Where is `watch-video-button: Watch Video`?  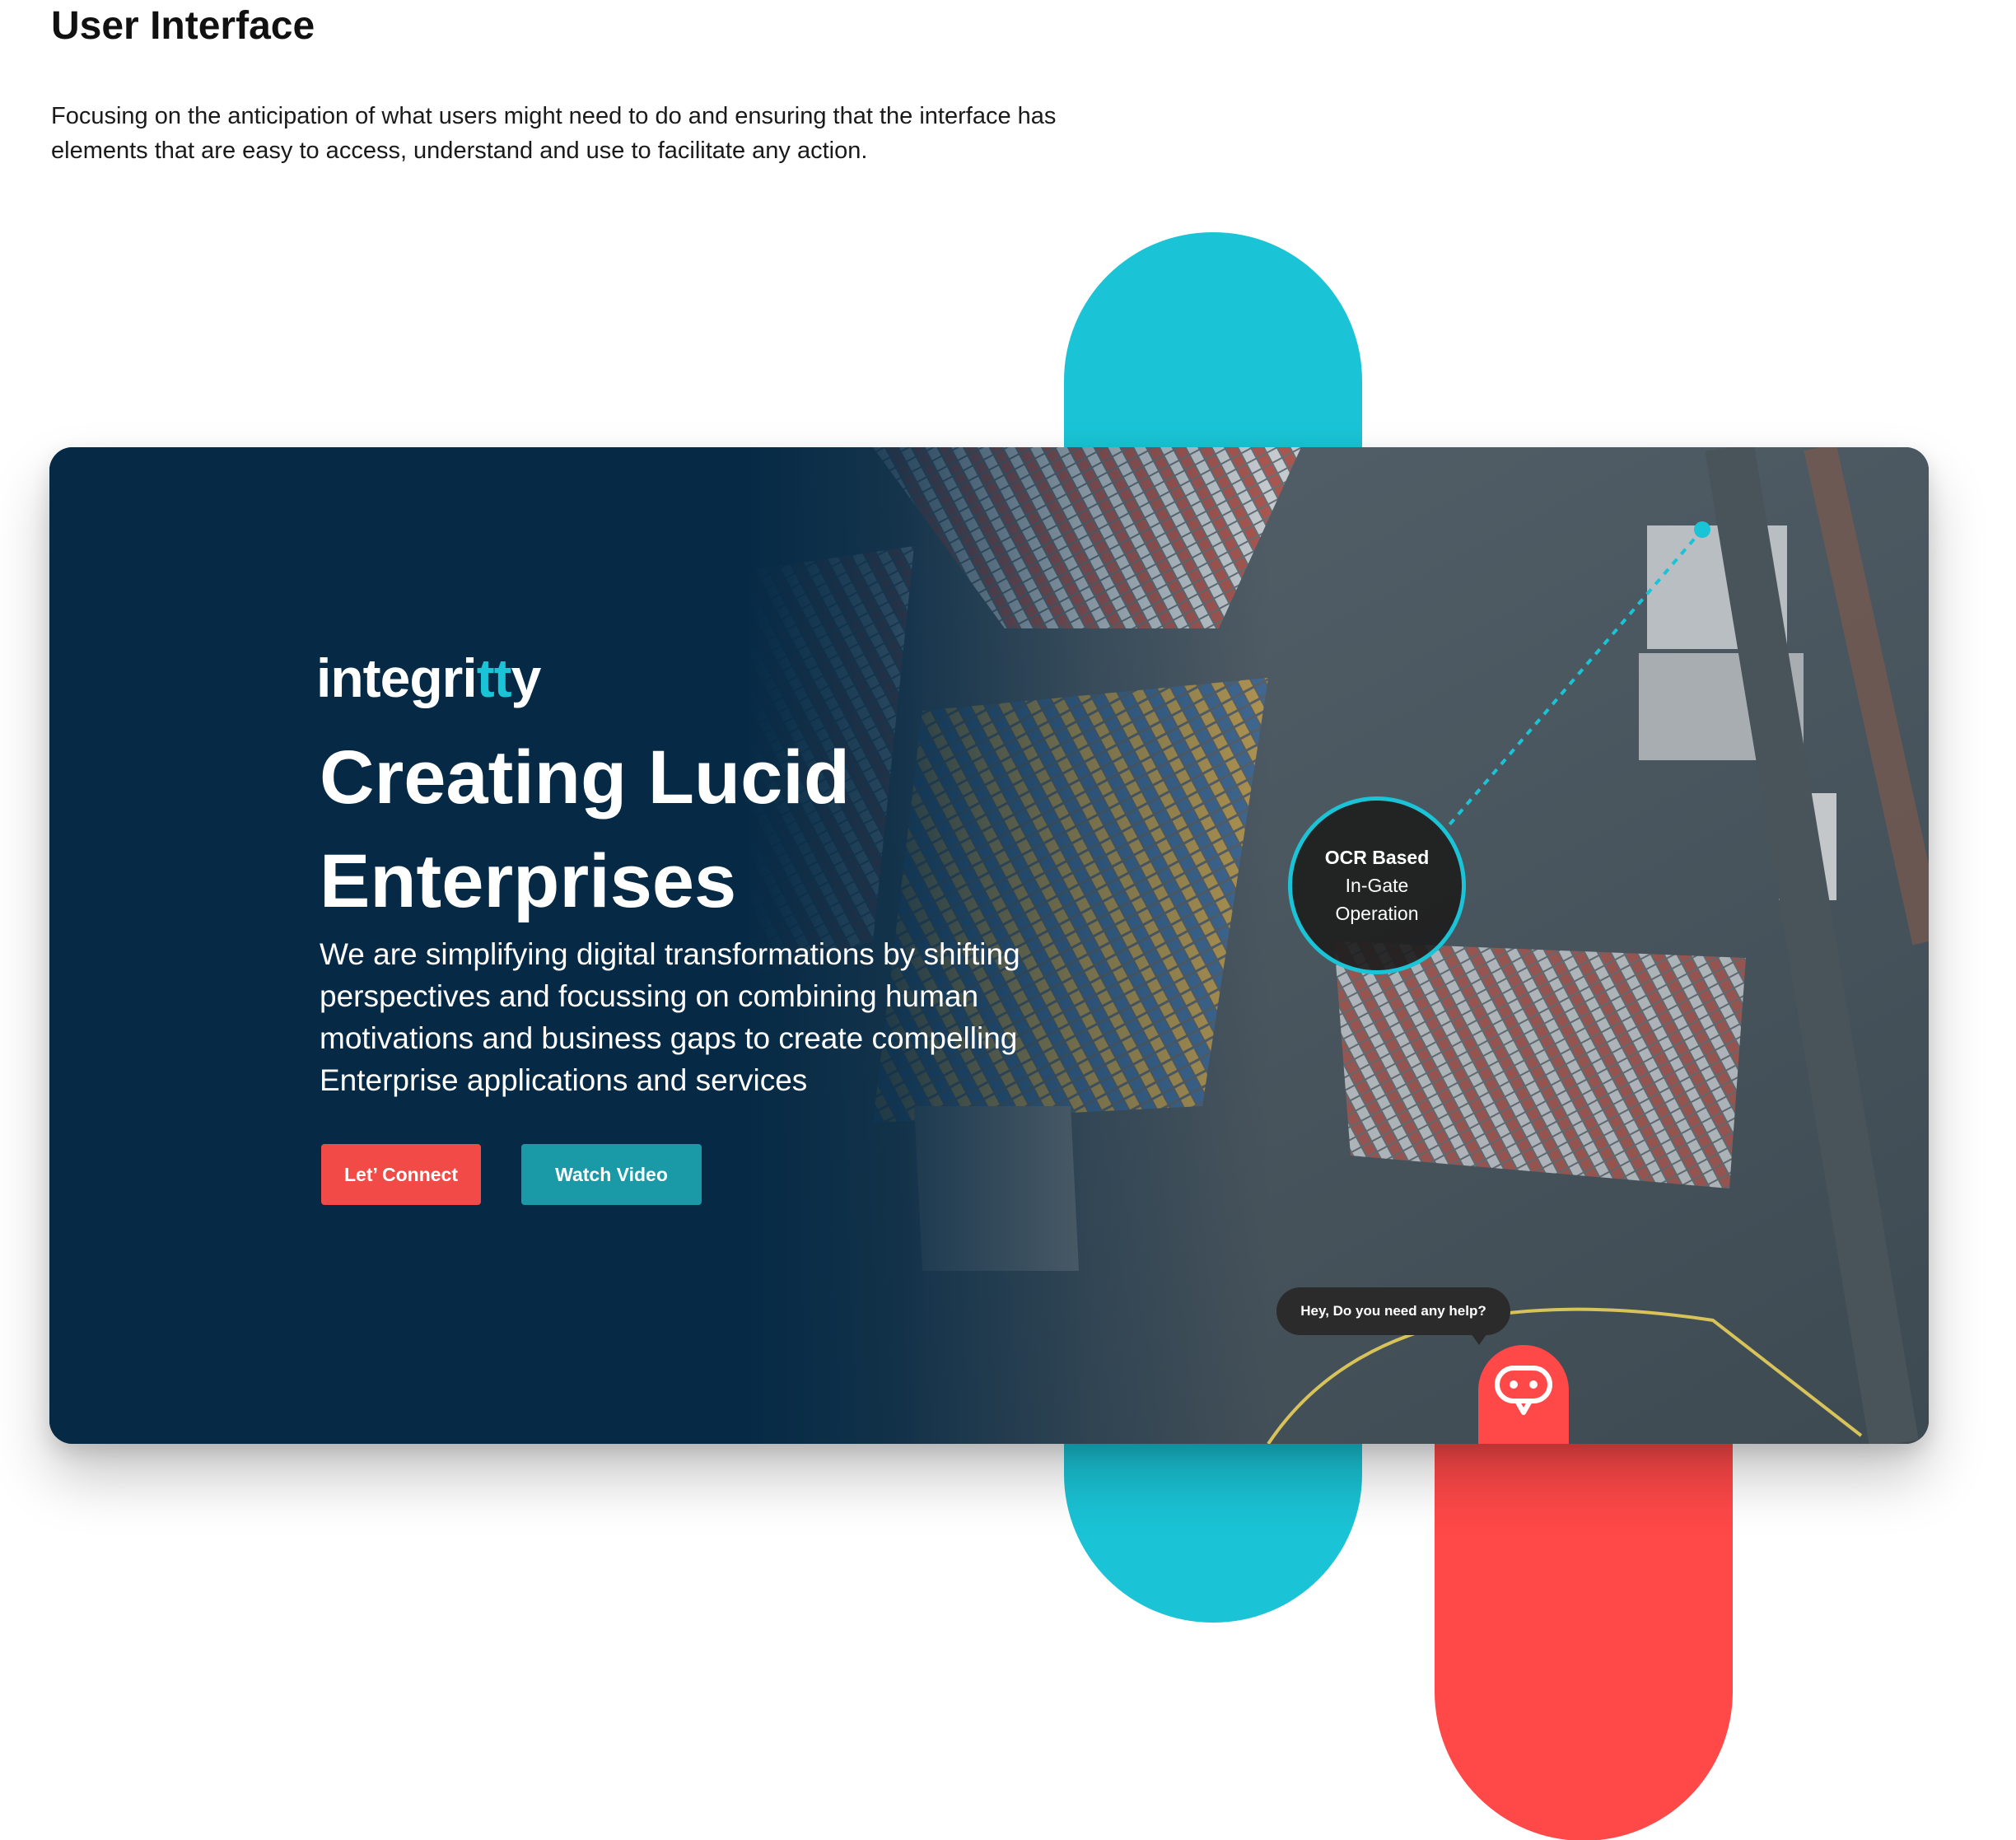
watch-video-button: Watch Video is located at coordinates (611, 1175).